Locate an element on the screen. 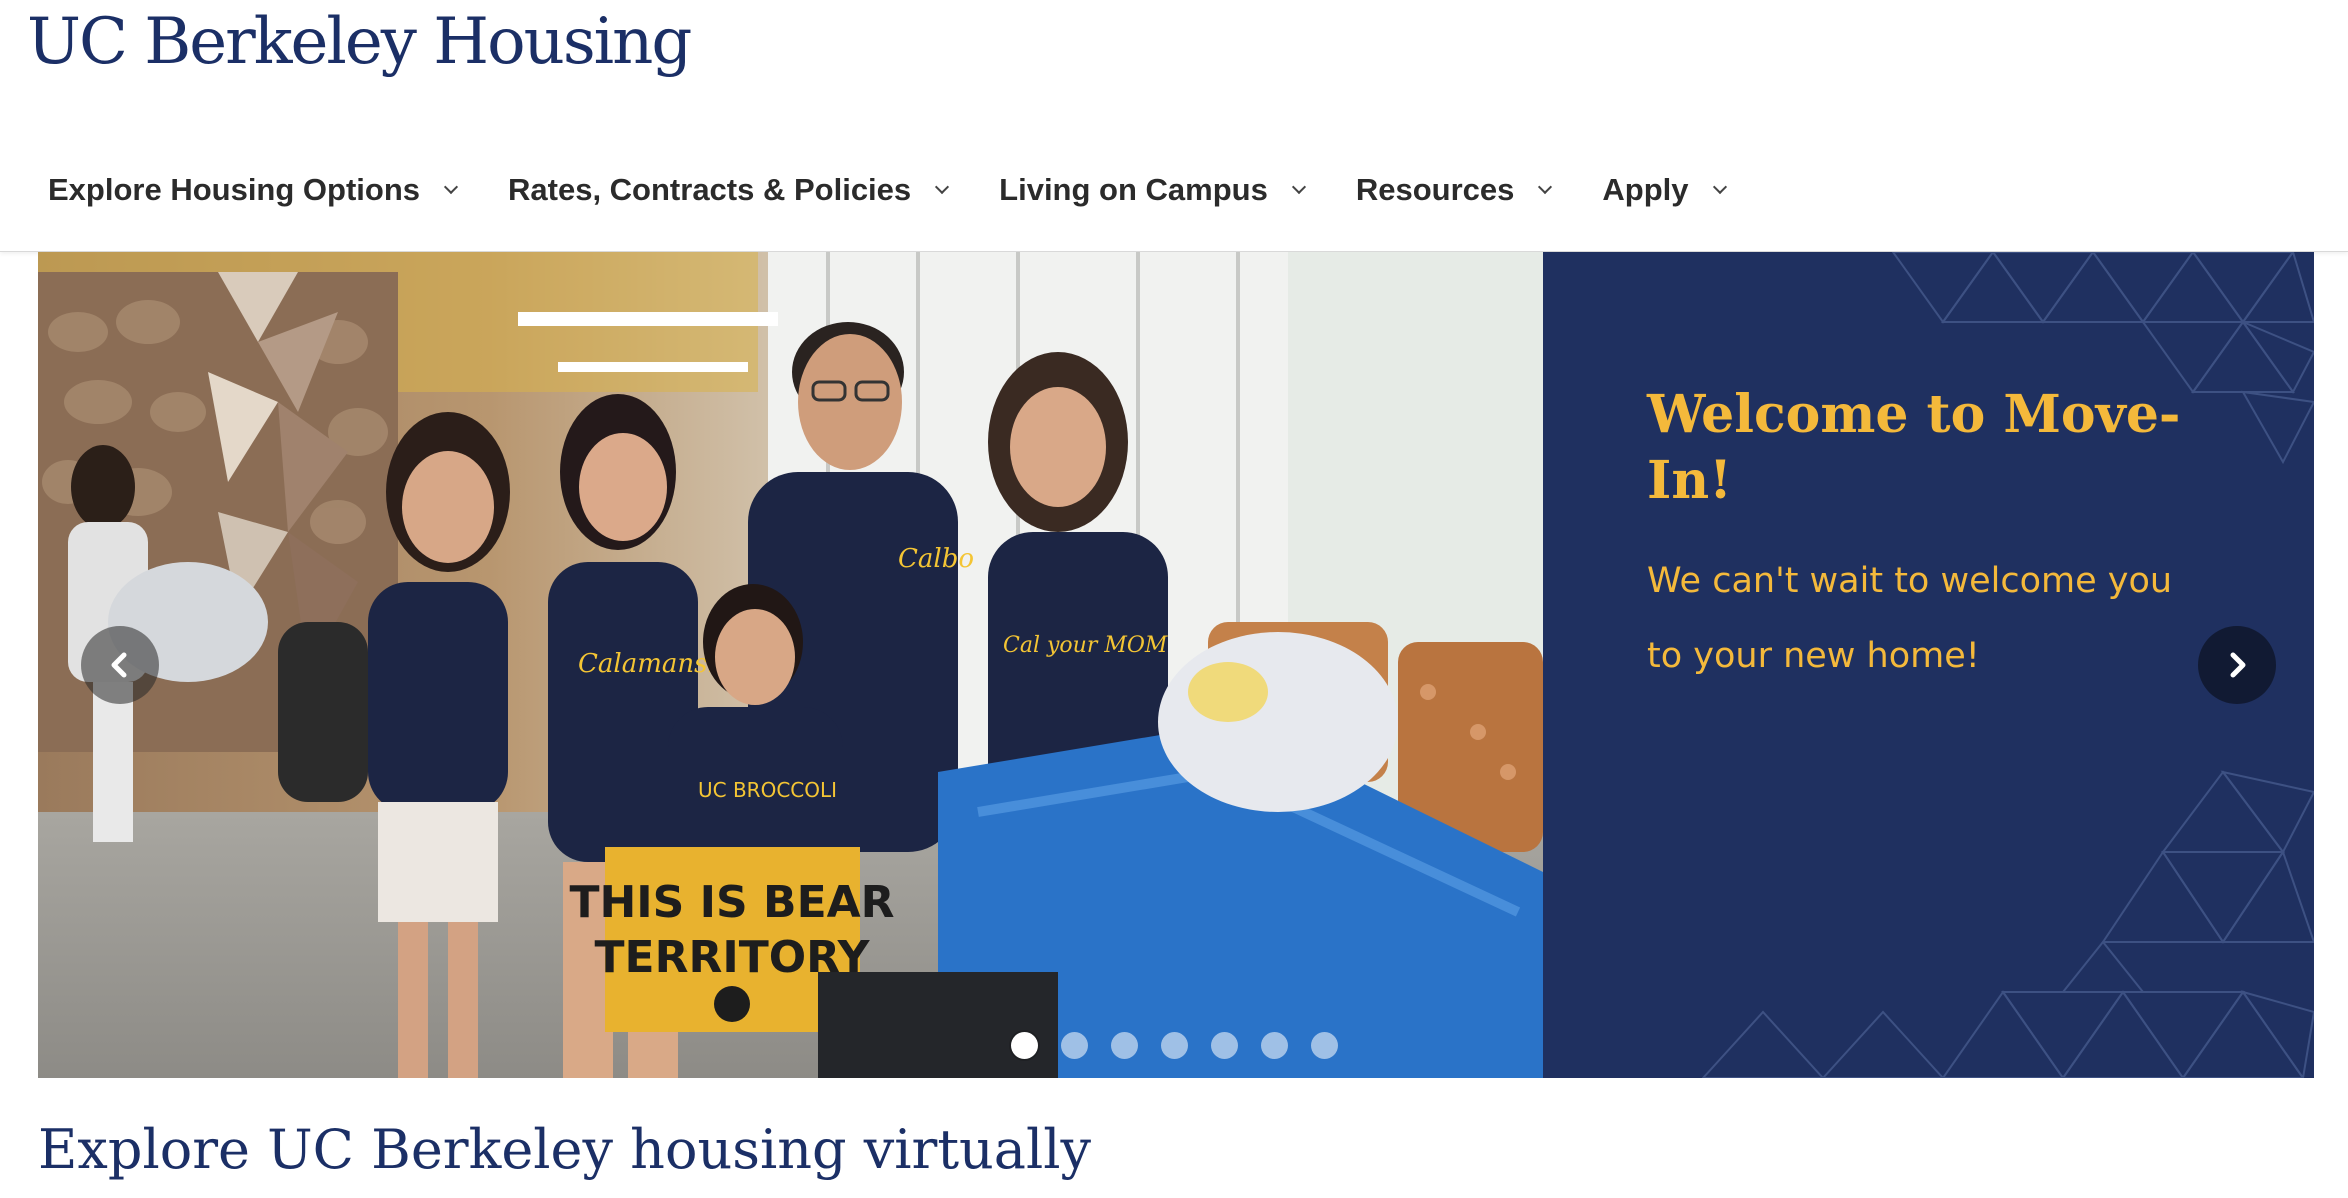 Image resolution: width=2348 pixels, height=1198 pixels. chevron-right-icon is located at coordinates (2238, 665).